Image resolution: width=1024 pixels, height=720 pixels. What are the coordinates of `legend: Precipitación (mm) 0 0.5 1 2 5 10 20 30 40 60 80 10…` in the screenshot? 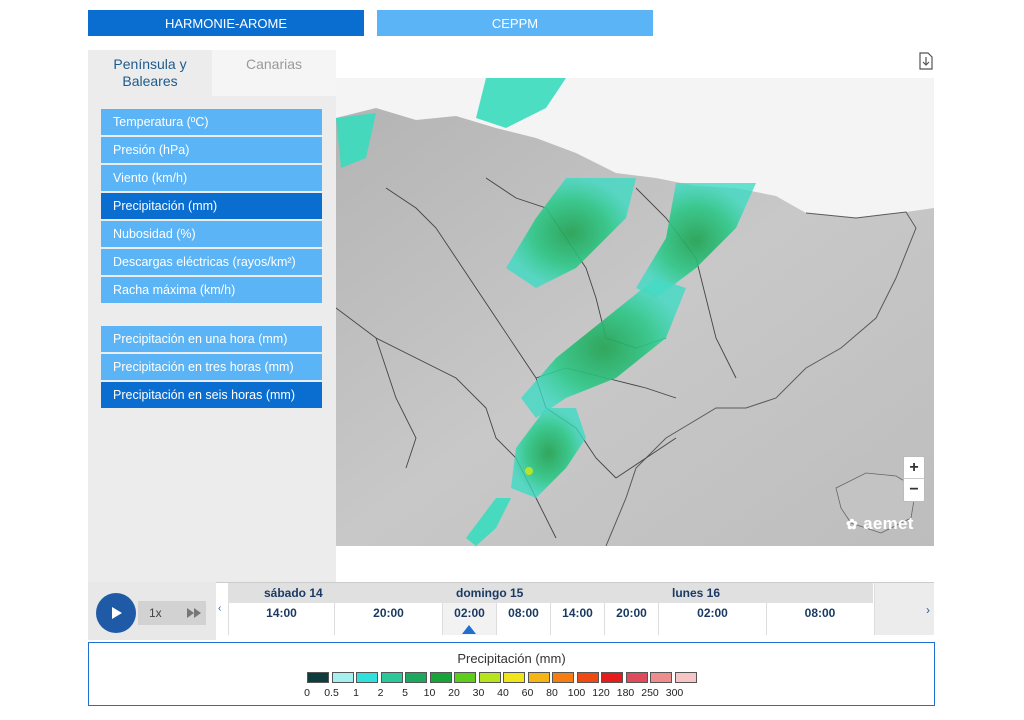 It's located at (511, 674).